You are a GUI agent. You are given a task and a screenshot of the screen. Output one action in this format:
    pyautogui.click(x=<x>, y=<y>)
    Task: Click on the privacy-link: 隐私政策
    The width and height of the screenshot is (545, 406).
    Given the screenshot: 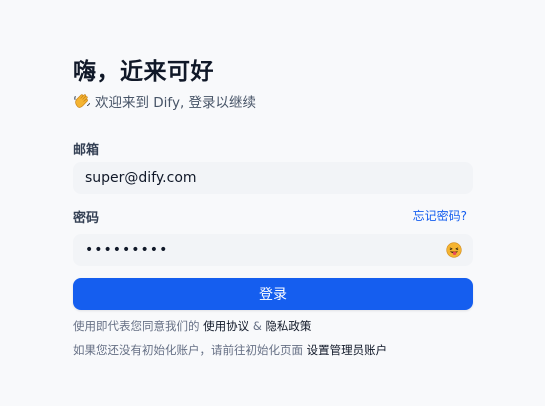 What is the action you would take?
    pyautogui.click(x=288, y=326)
    